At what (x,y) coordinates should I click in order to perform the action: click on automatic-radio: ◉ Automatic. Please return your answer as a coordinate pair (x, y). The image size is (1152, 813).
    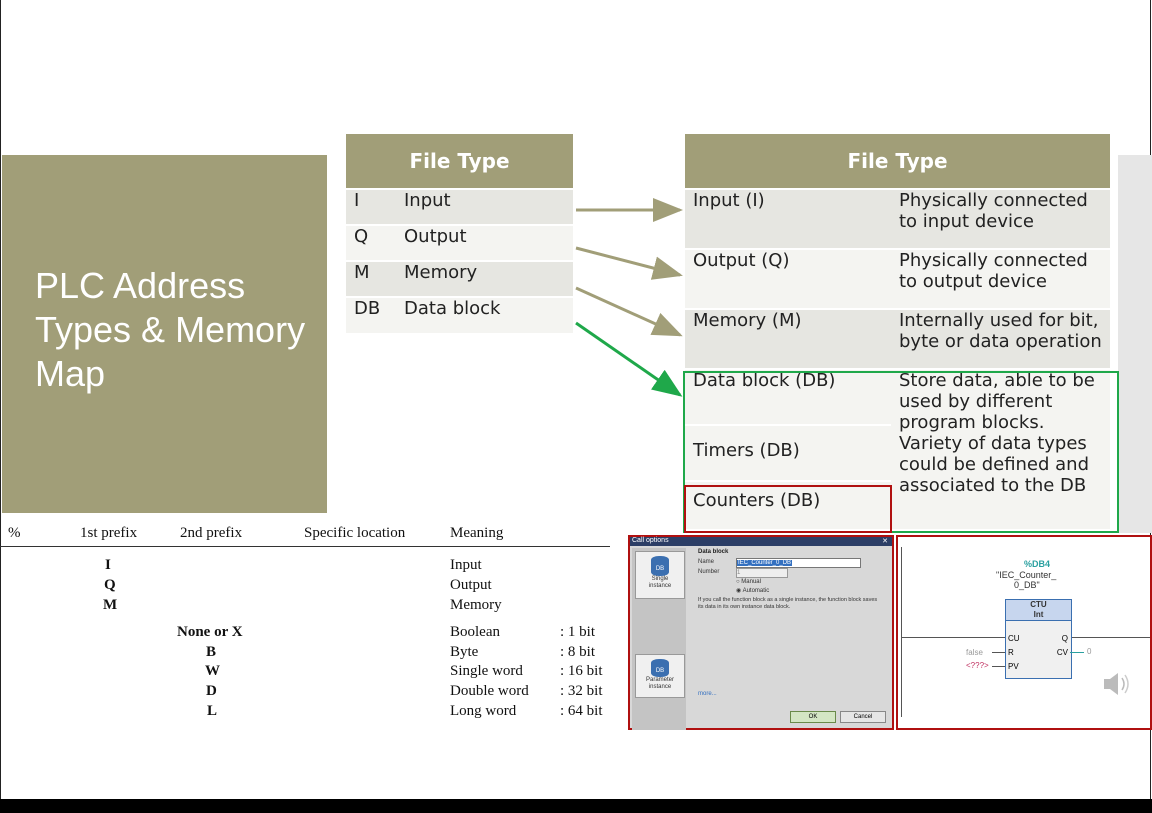
    Looking at the image, I should click on (752, 590).